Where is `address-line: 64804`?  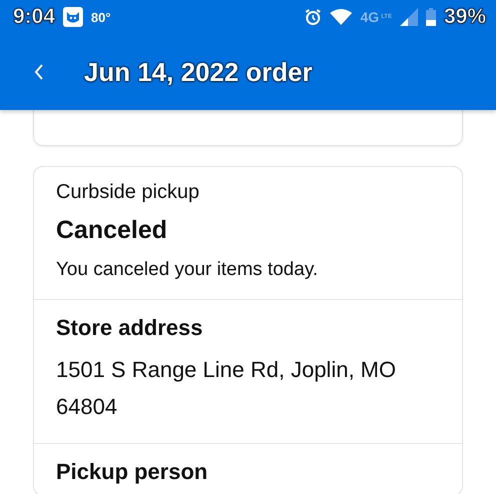 address-line: 64804 is located at coordinates (87, 407).